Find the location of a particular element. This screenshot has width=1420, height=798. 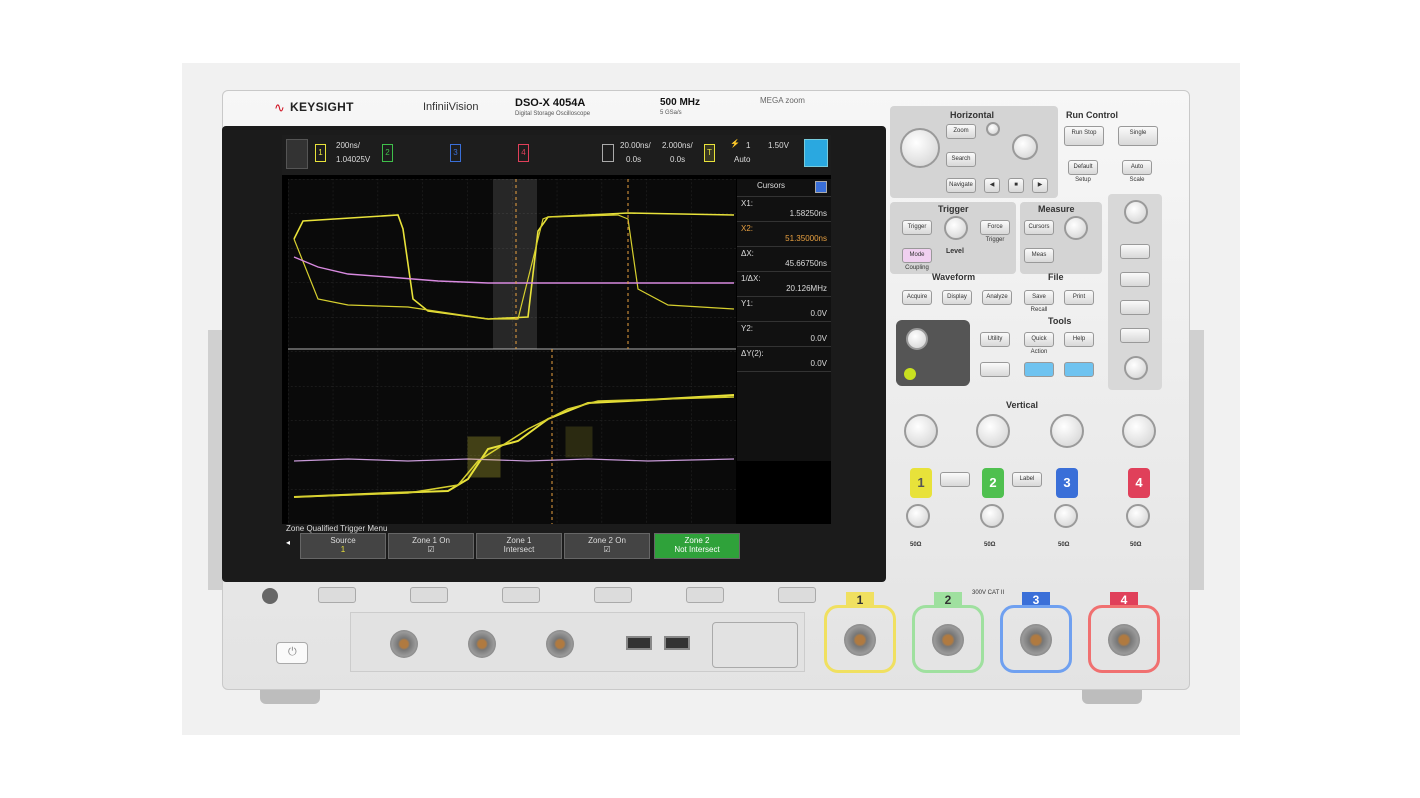

search-button: Search is located at coordinates (961, 159).